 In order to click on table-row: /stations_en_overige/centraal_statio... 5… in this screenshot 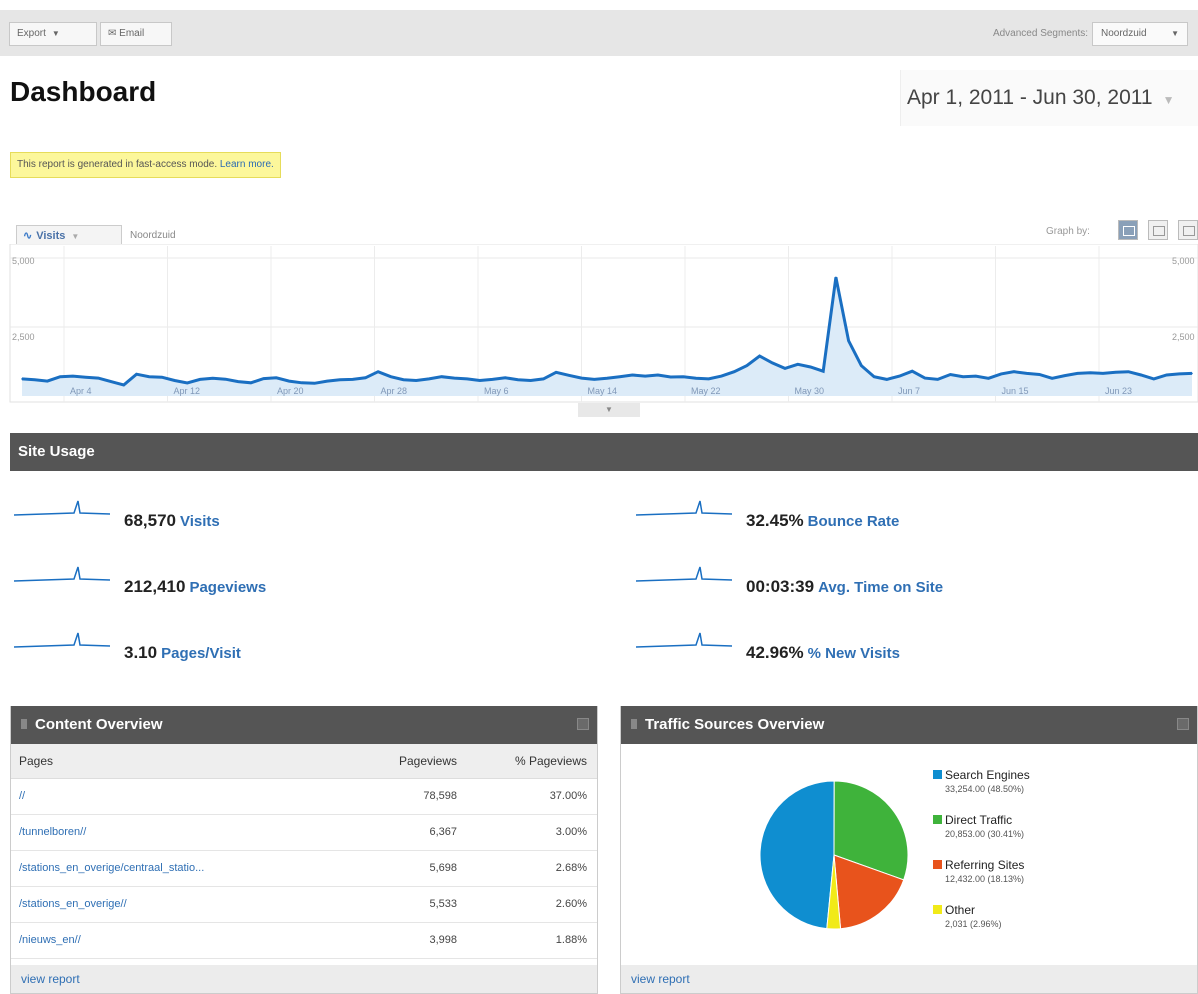, I will do `click(304, 868)`.